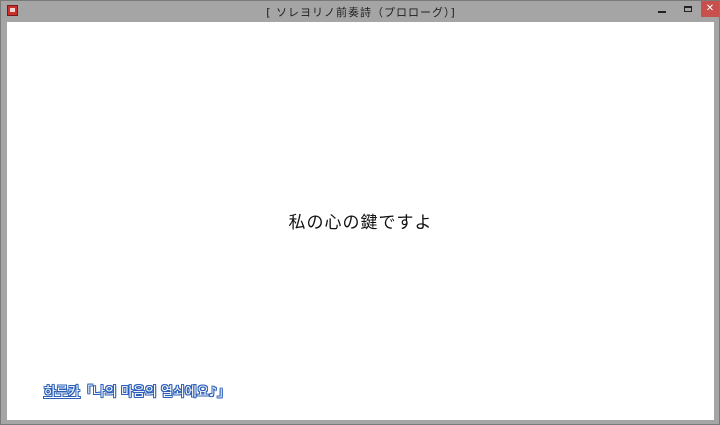 This screenshot has width=720, height=425. I want to click on window-title: [ ソレヨリノ前奏詩（プロローグ）], so click(361, 12).